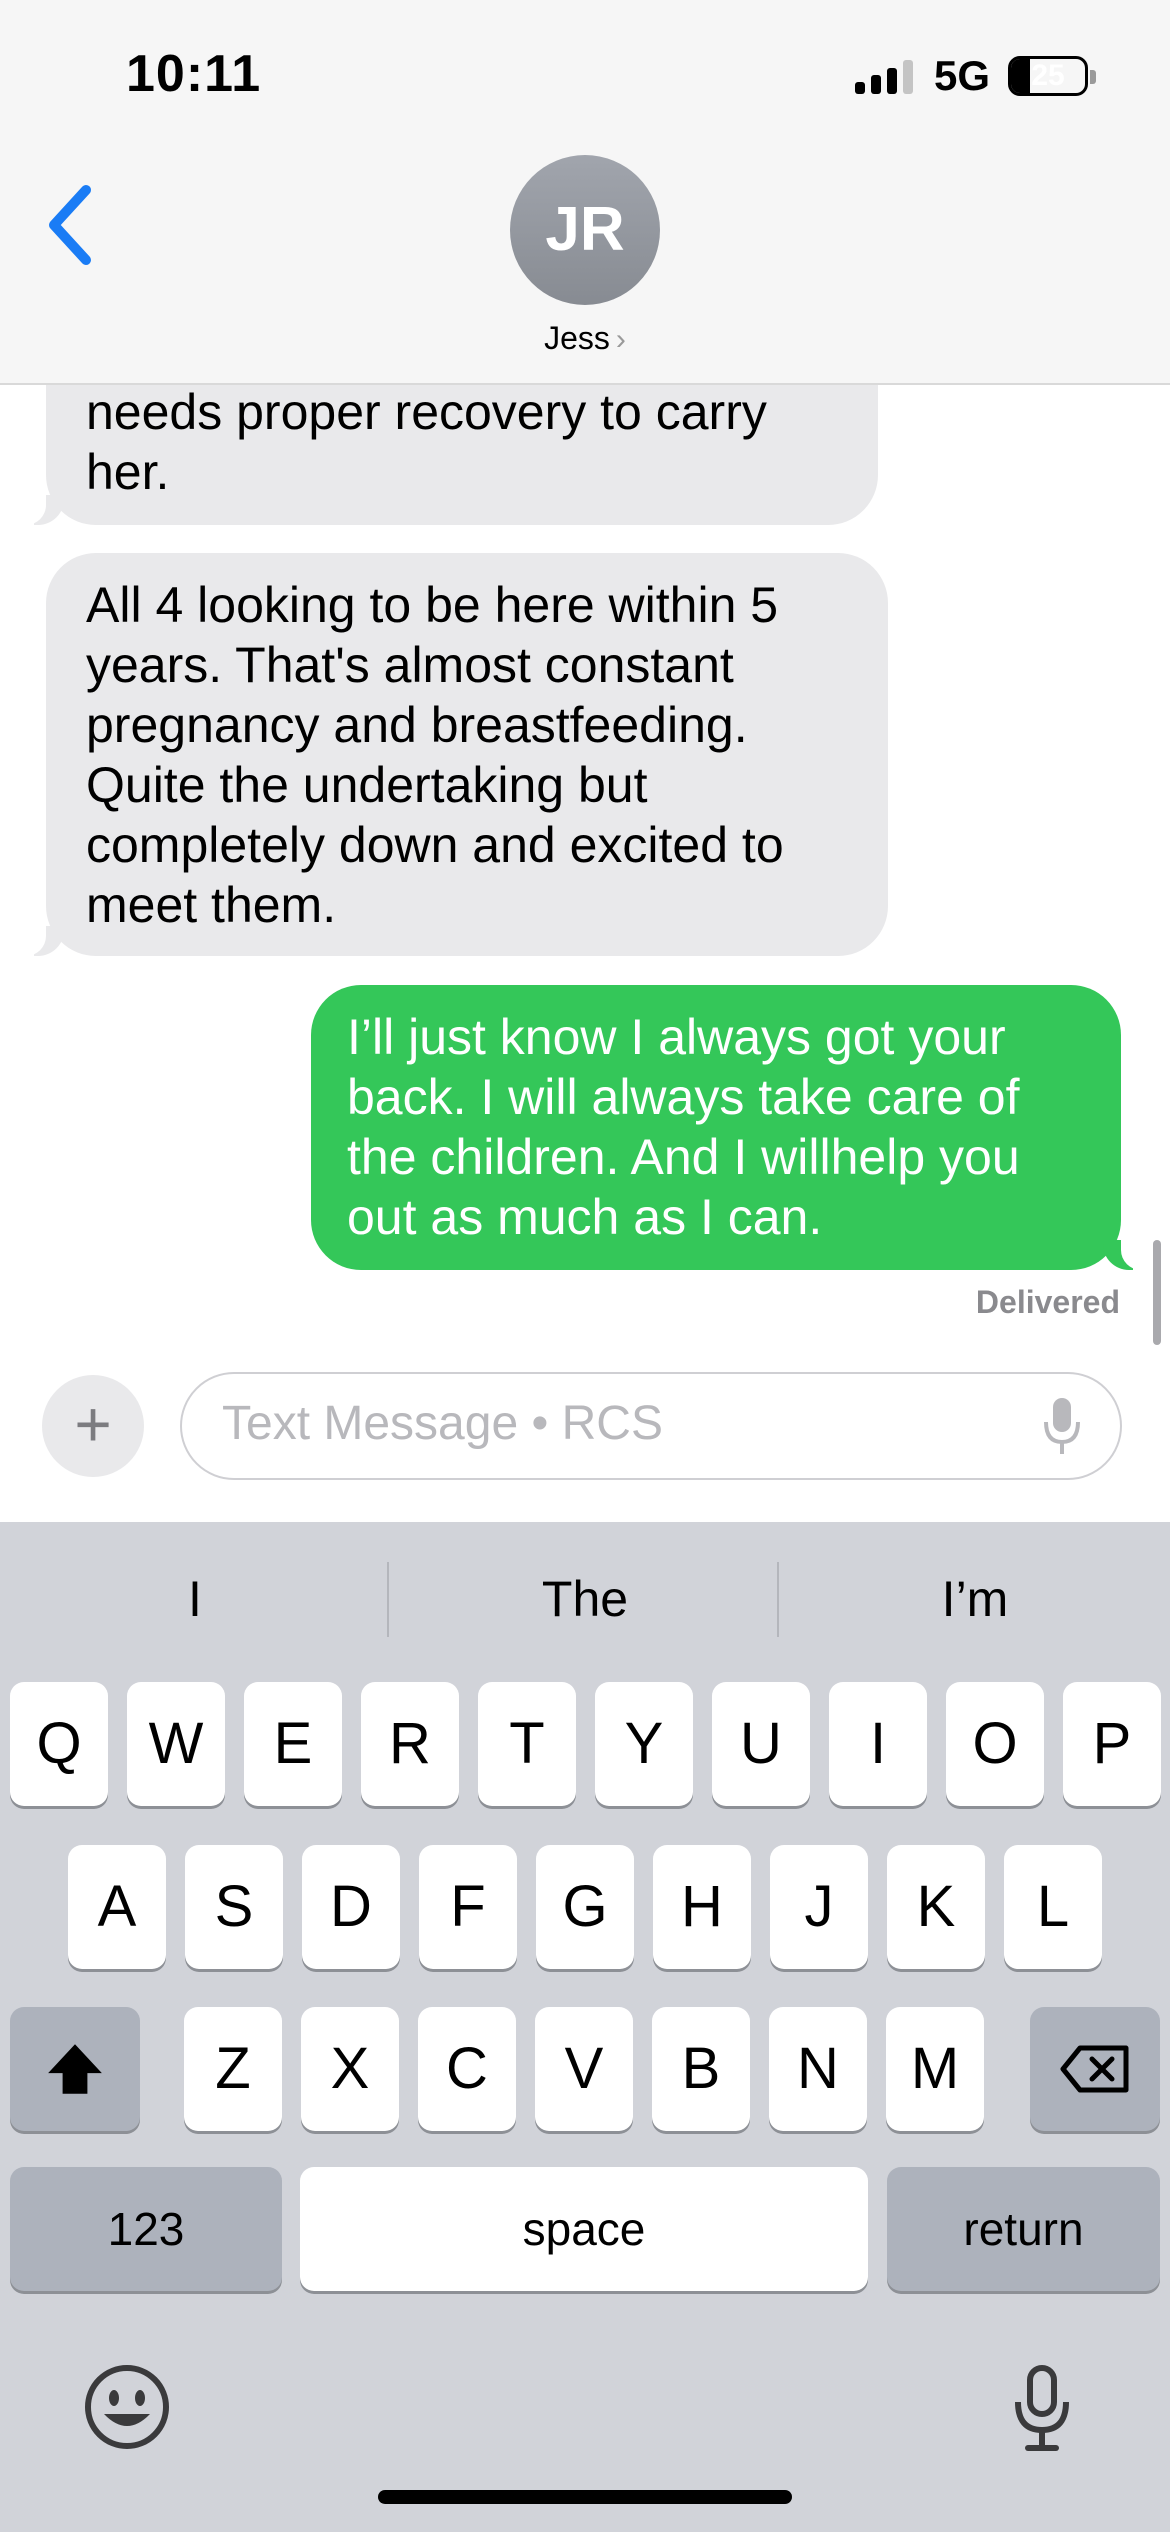  I want to click on space-key: space, so click(584, 2229).